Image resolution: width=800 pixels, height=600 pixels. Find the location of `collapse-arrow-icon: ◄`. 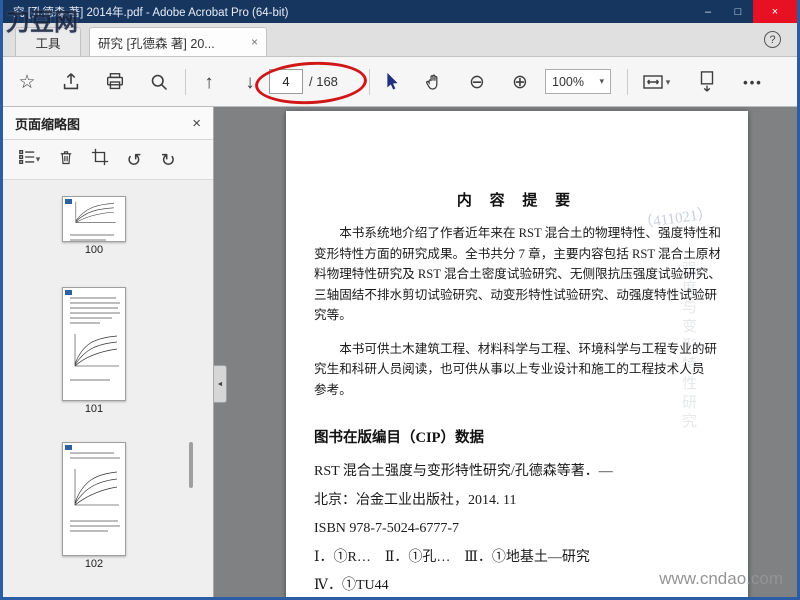

collapse-arrow-icon: ◄ is located at coordinates (220, 384).